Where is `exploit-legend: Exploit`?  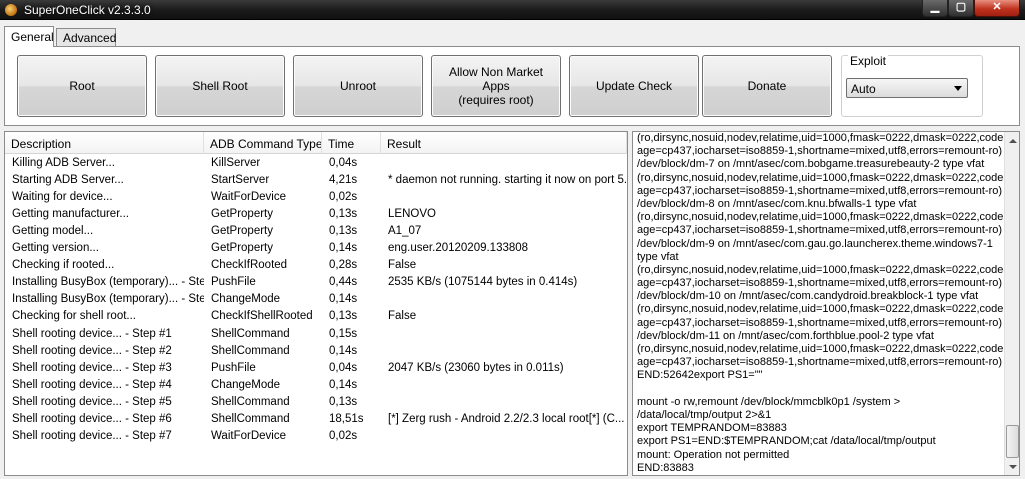 exploit-legend: Exploit is located at coordinates (868, 61).